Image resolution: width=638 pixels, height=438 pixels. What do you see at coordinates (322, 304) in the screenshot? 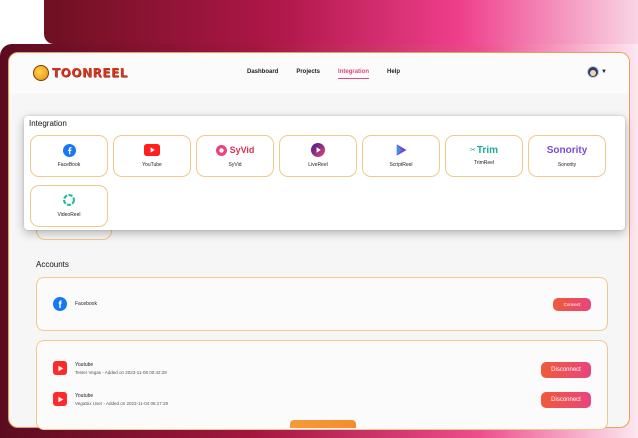
I see `facebook-account-card: f Facebook Connect` at bounding box center [322, 304].